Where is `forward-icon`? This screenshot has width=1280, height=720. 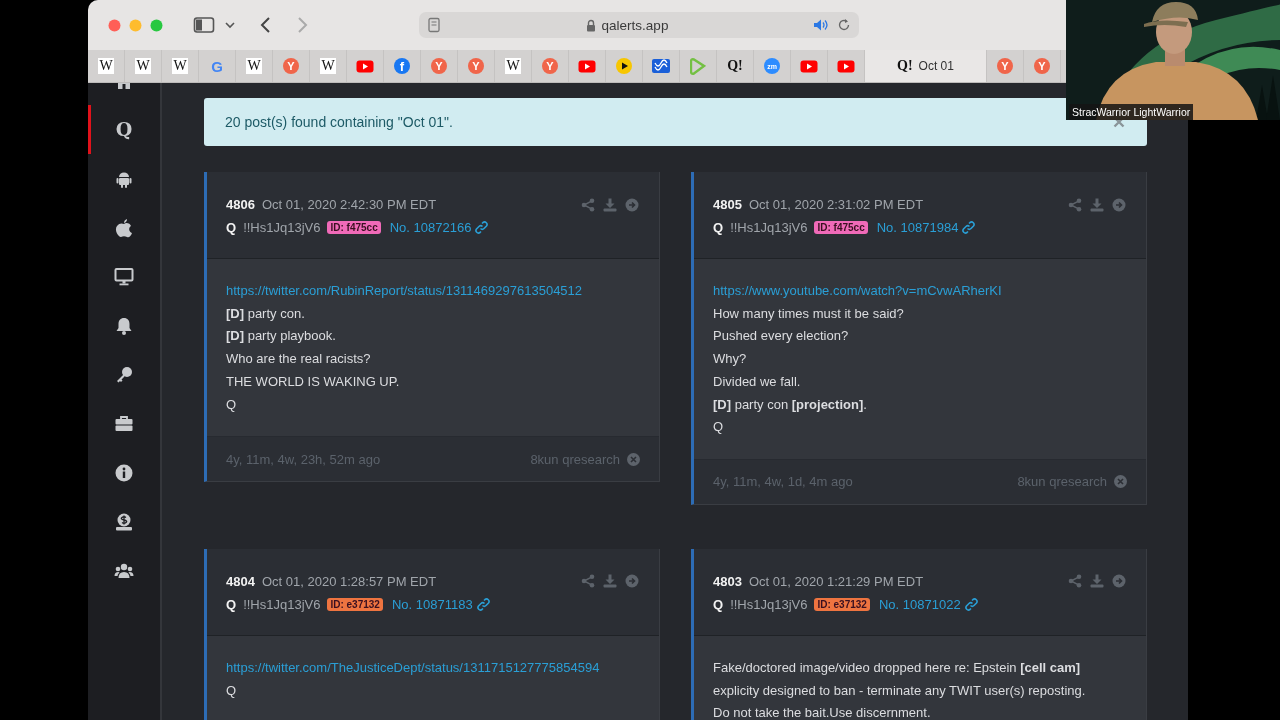 forward-icon is located at coordinates (302, 25).